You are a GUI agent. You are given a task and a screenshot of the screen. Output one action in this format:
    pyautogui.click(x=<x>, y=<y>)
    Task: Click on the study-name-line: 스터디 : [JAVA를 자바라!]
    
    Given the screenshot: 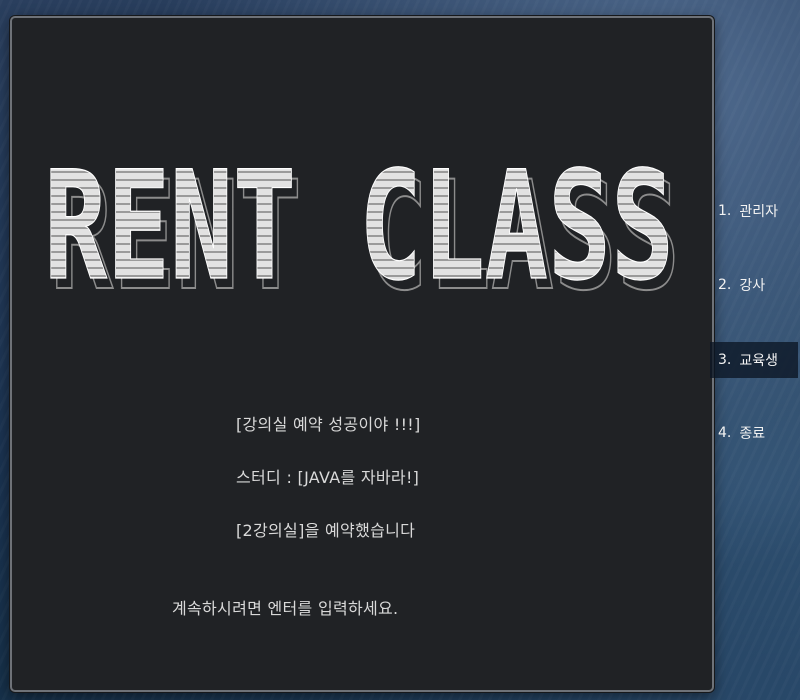 What is the action you would take?
    pyautogui.click(x=328, y=477)
    